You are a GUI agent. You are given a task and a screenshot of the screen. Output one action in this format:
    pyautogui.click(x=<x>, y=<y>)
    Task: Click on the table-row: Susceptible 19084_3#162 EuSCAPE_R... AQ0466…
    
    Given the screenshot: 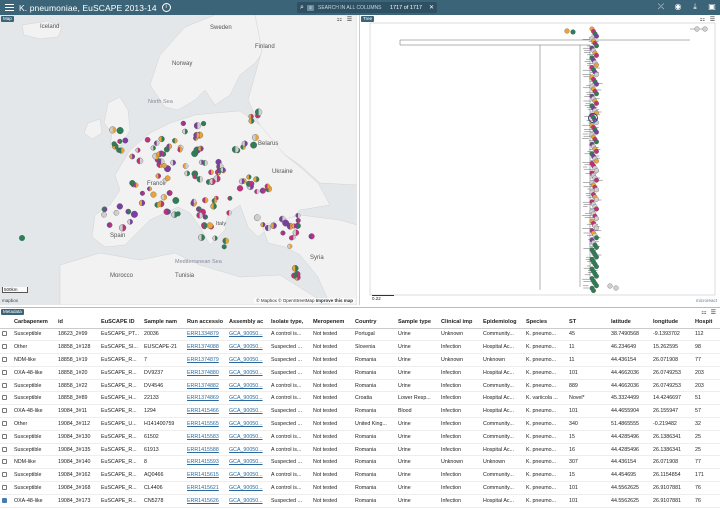 What is the action you would take?
    pyautogui.click(x=360, y=475)
    